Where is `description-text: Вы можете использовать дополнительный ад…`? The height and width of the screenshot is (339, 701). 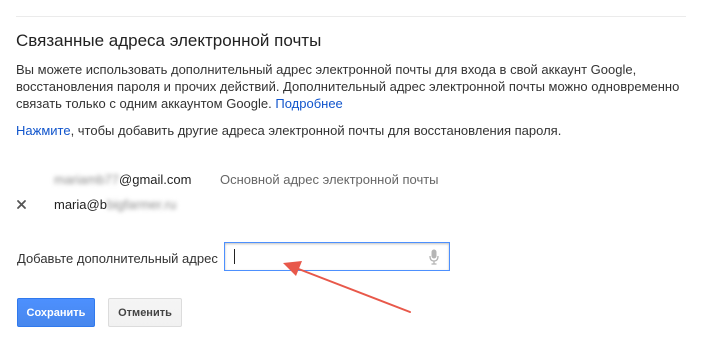 description-text: Вы можете использовать дополнительный ад… is located at coordinates (348, 86).